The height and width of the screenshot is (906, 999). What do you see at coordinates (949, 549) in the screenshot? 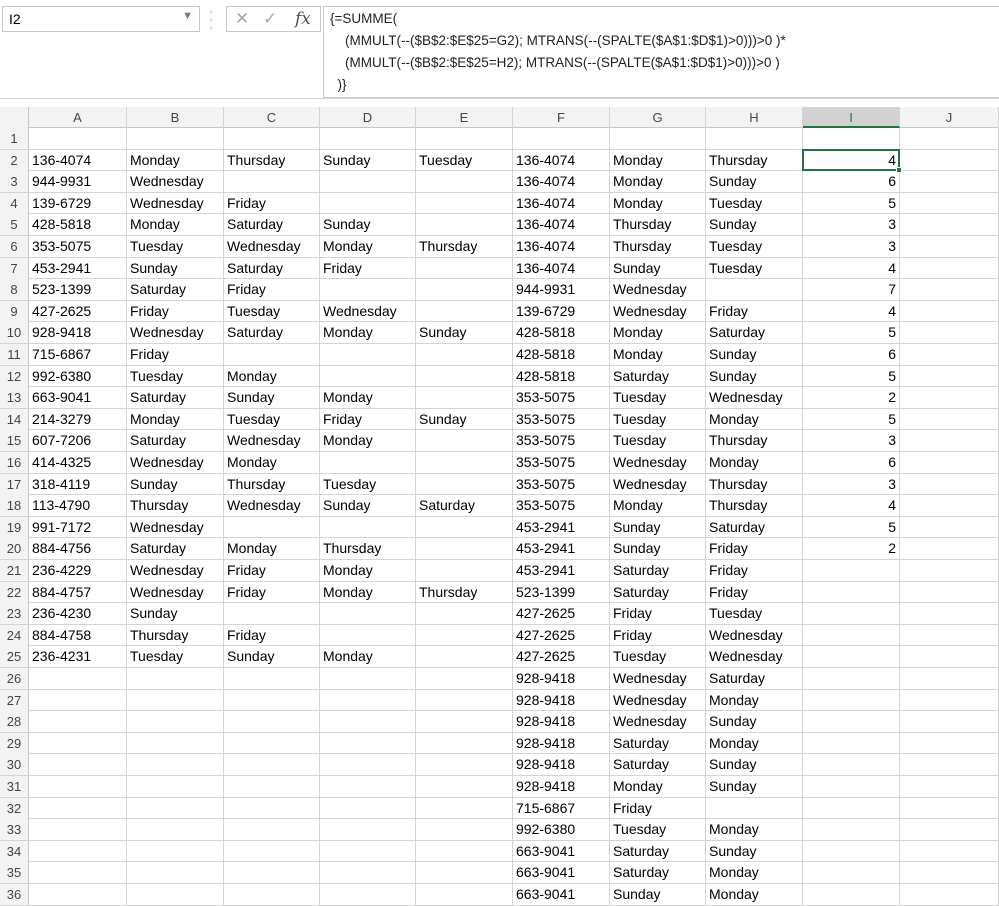
I see `cell-j20` at bounding box center [949, 549].